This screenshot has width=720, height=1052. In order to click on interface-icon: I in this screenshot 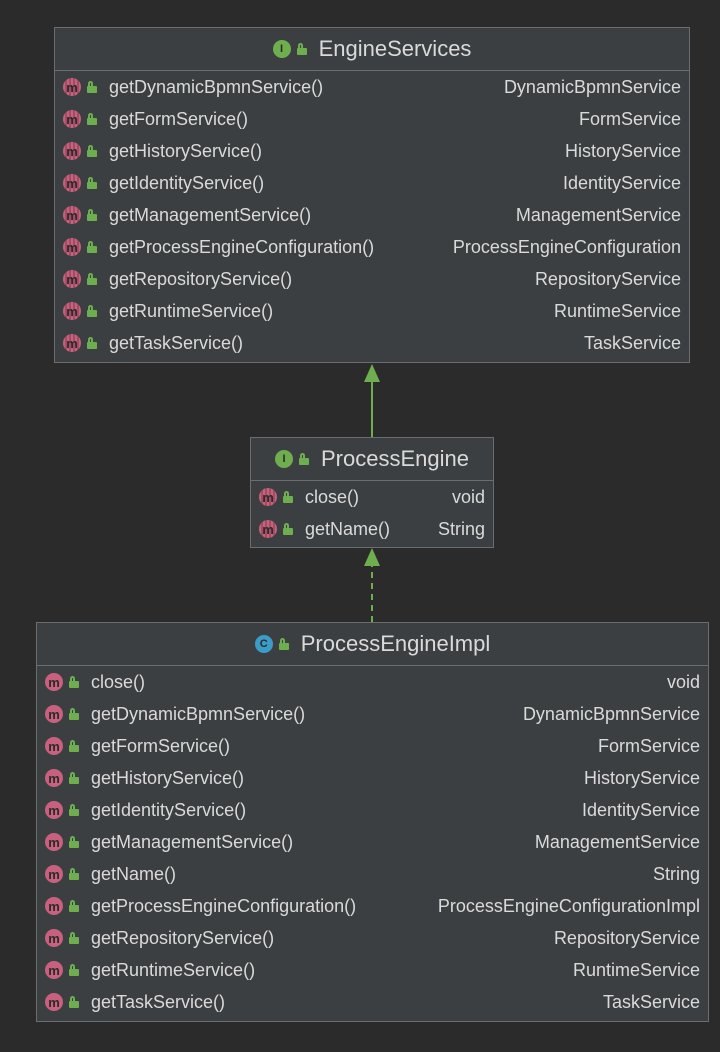, I will do `click(281, 49)`.